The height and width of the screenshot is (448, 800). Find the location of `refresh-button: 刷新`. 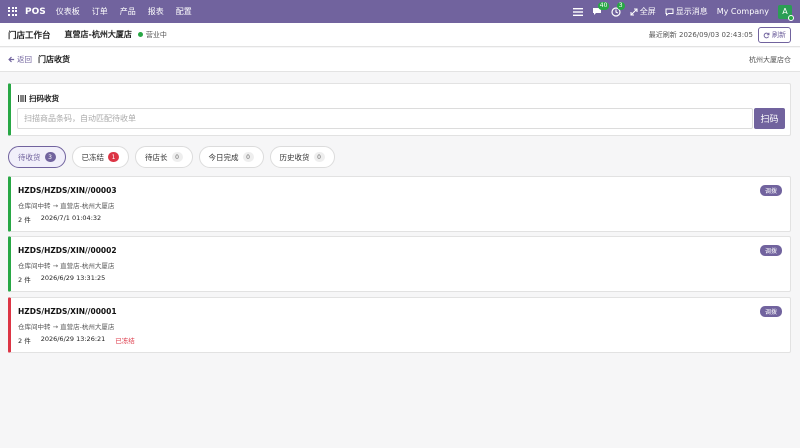

refresh-button: 刷新 is located at coordinates (774, 35).